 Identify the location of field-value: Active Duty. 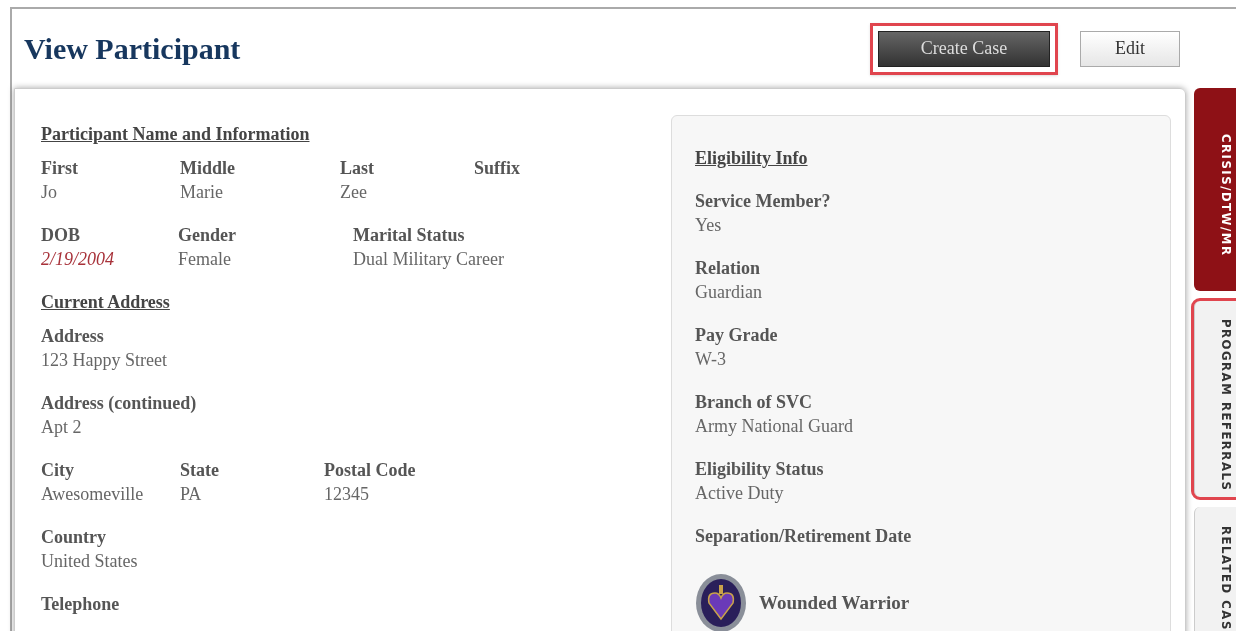
(740, 493).